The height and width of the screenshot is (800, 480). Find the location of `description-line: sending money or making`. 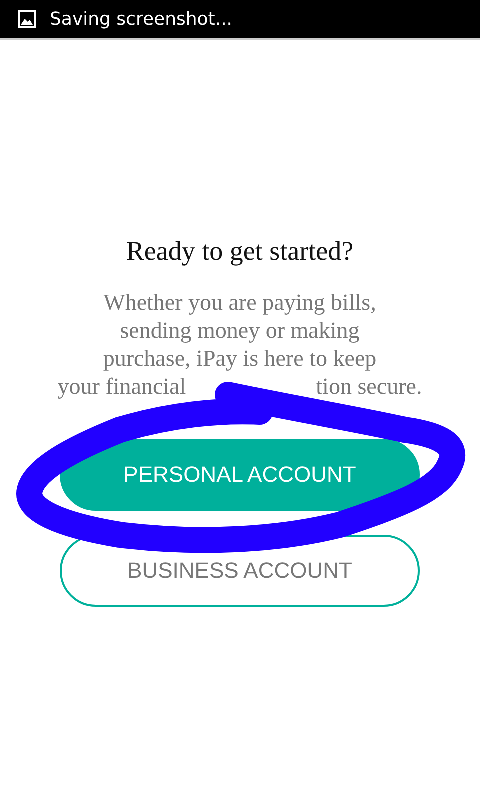

description-line: sending money or making is located at coordinates (240, 331).